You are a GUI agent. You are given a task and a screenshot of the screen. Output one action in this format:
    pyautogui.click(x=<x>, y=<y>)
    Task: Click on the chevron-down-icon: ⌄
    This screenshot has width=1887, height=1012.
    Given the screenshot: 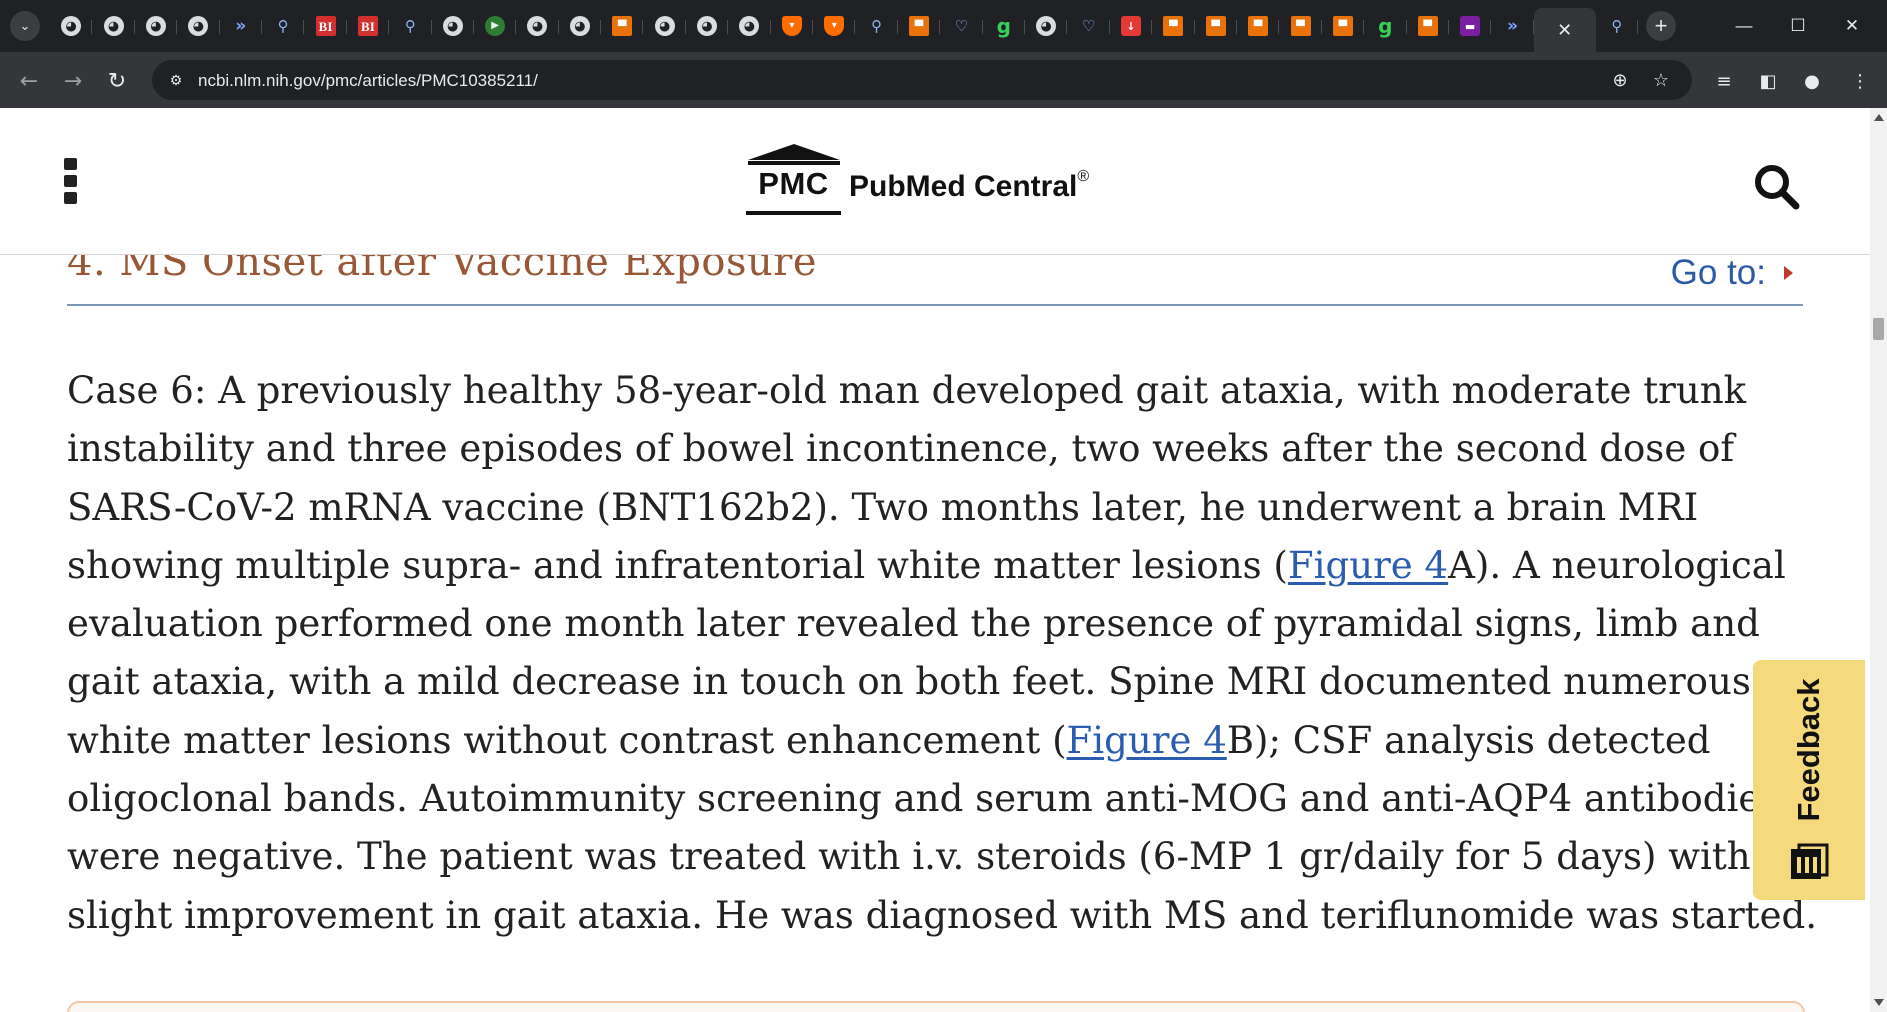 What is the action you would take?
    pyautogui.click(x=25, y=25)
    